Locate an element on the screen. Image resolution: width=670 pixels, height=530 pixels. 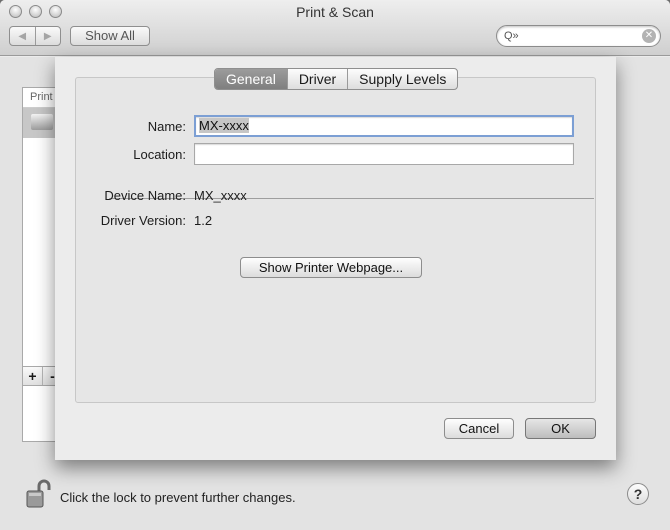
back-forward-control: ◀ ▶ is located at coordinates (35, 36).